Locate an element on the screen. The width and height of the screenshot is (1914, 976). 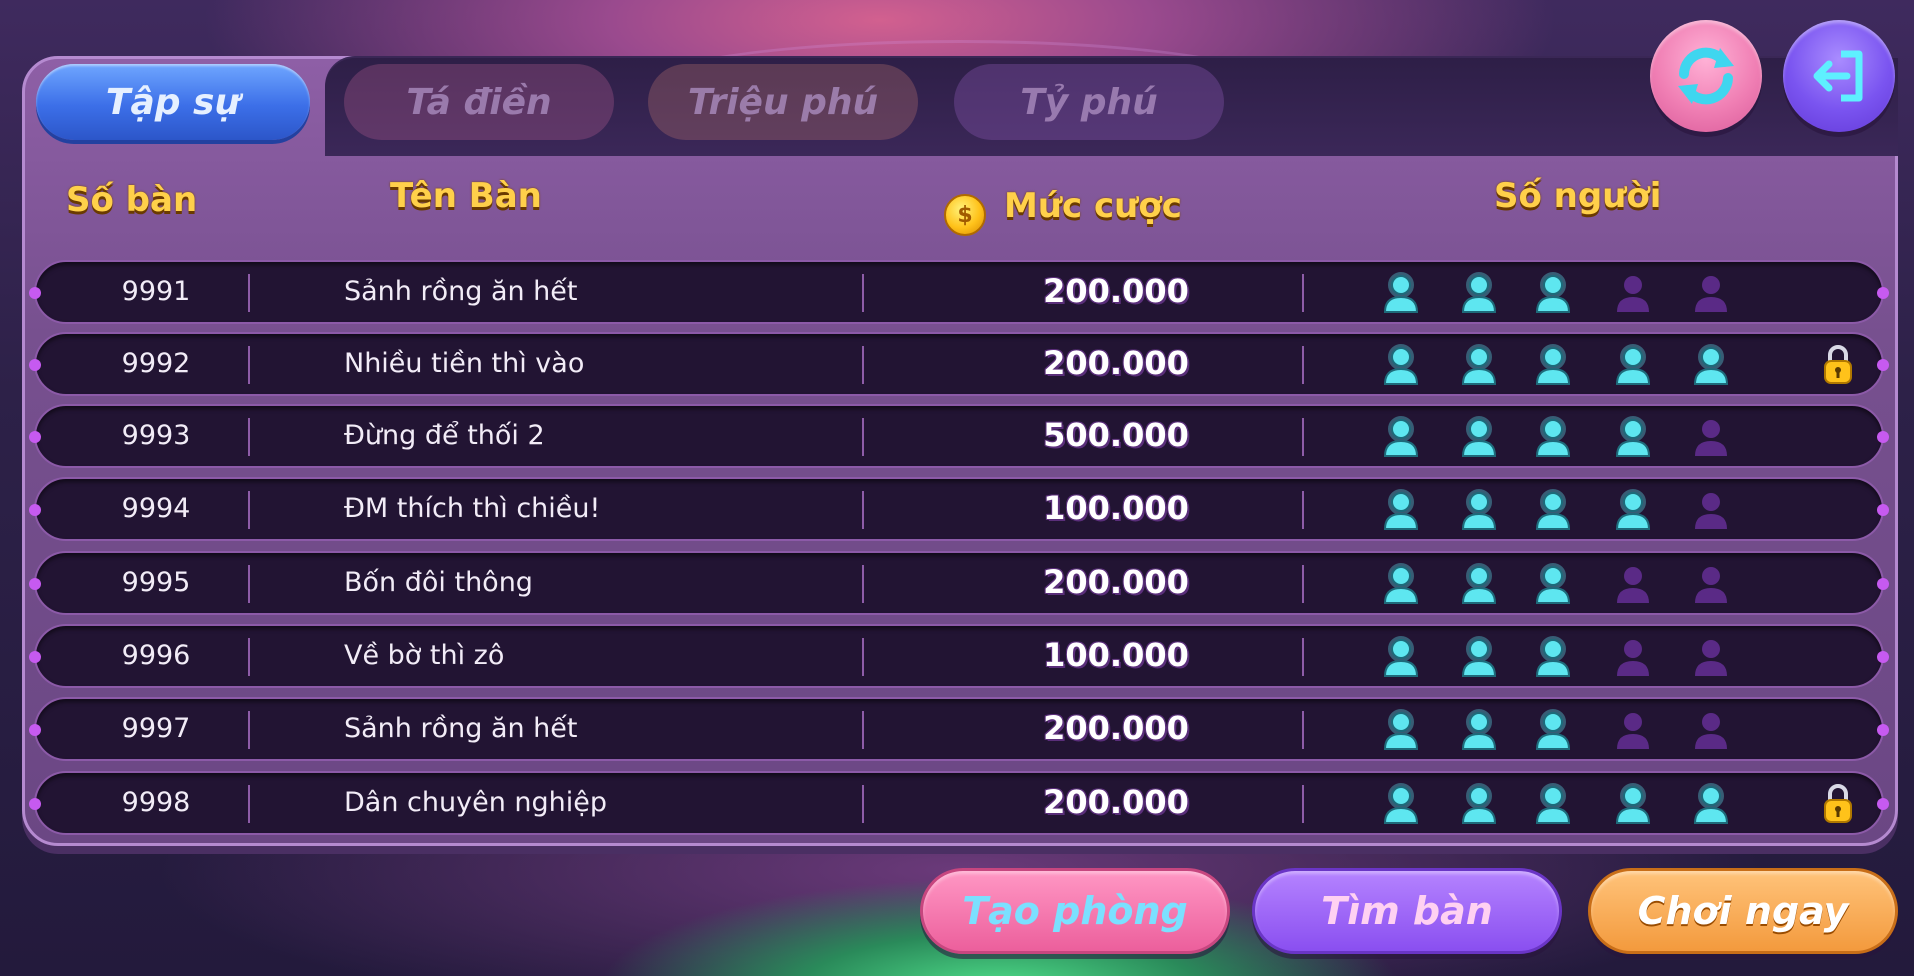
table-row: 9997 Sảnh rồng ăn hết 200.000 is located at coordinates (959, 729).